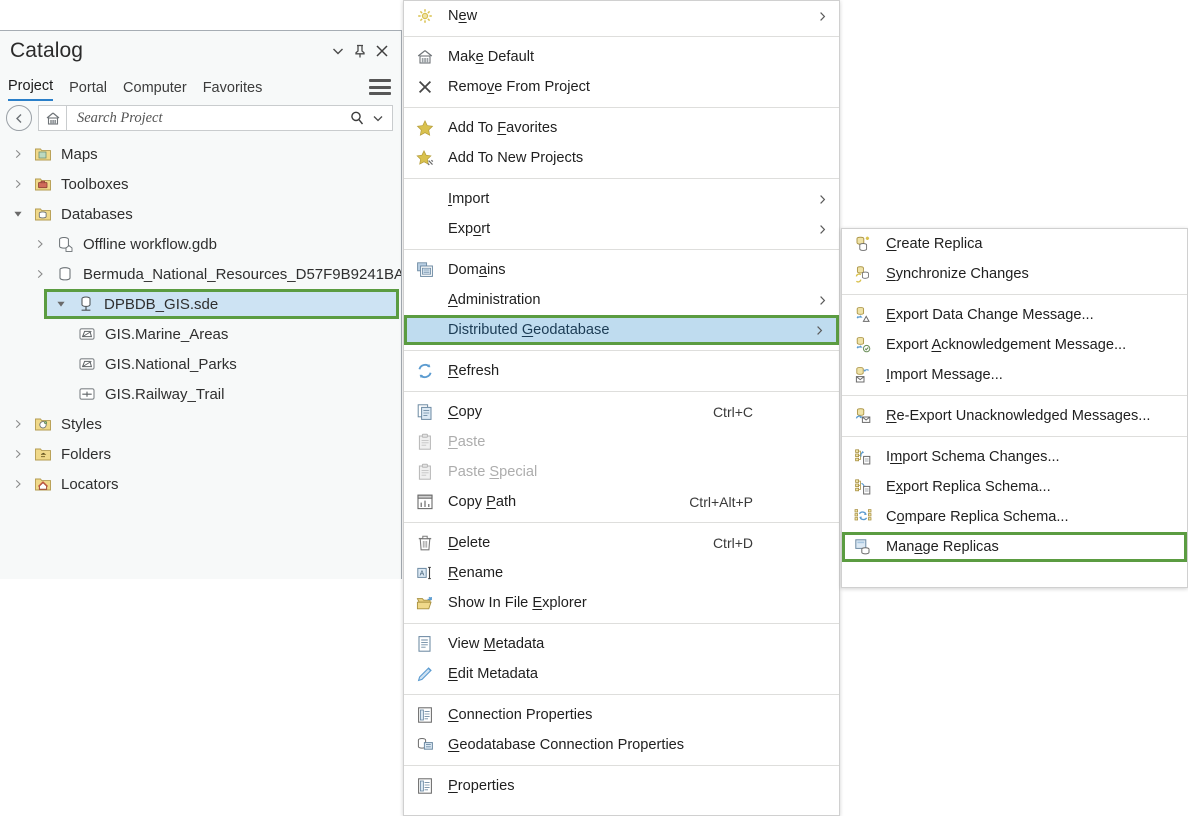  I want to click on hamburger-icon, so click(380, 87).